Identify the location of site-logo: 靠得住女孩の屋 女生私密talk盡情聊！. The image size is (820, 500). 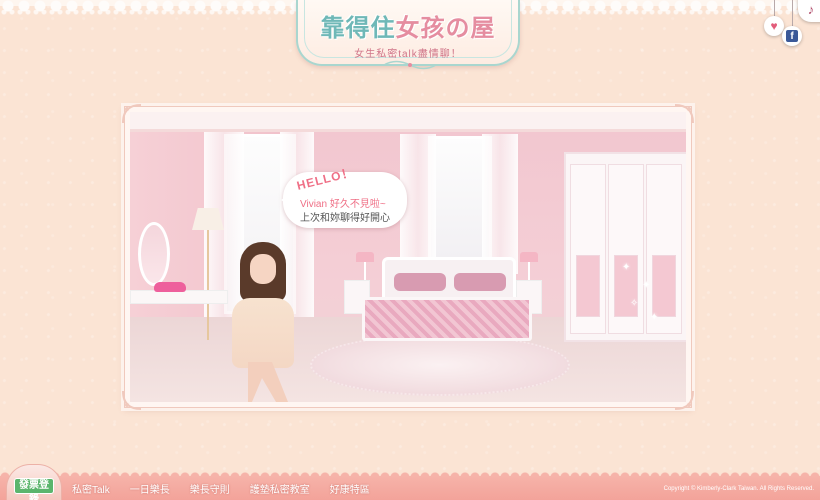
(408, 35).